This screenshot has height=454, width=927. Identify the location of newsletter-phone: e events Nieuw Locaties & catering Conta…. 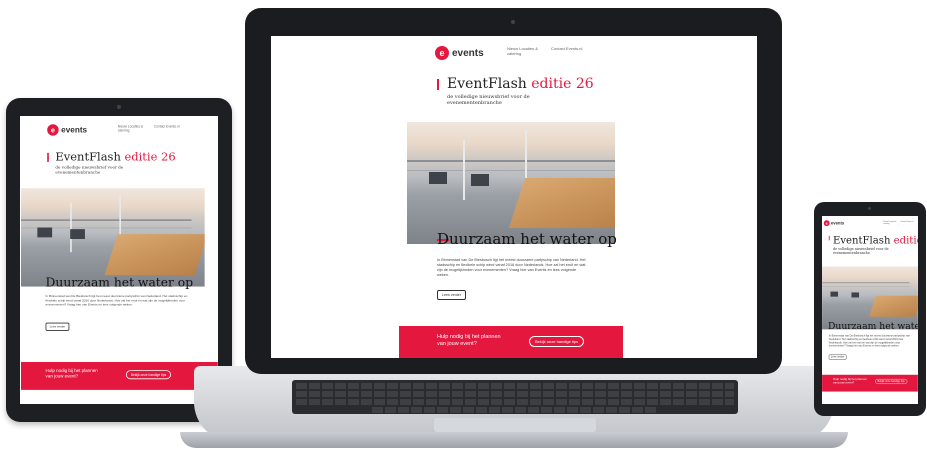
(870, 304).